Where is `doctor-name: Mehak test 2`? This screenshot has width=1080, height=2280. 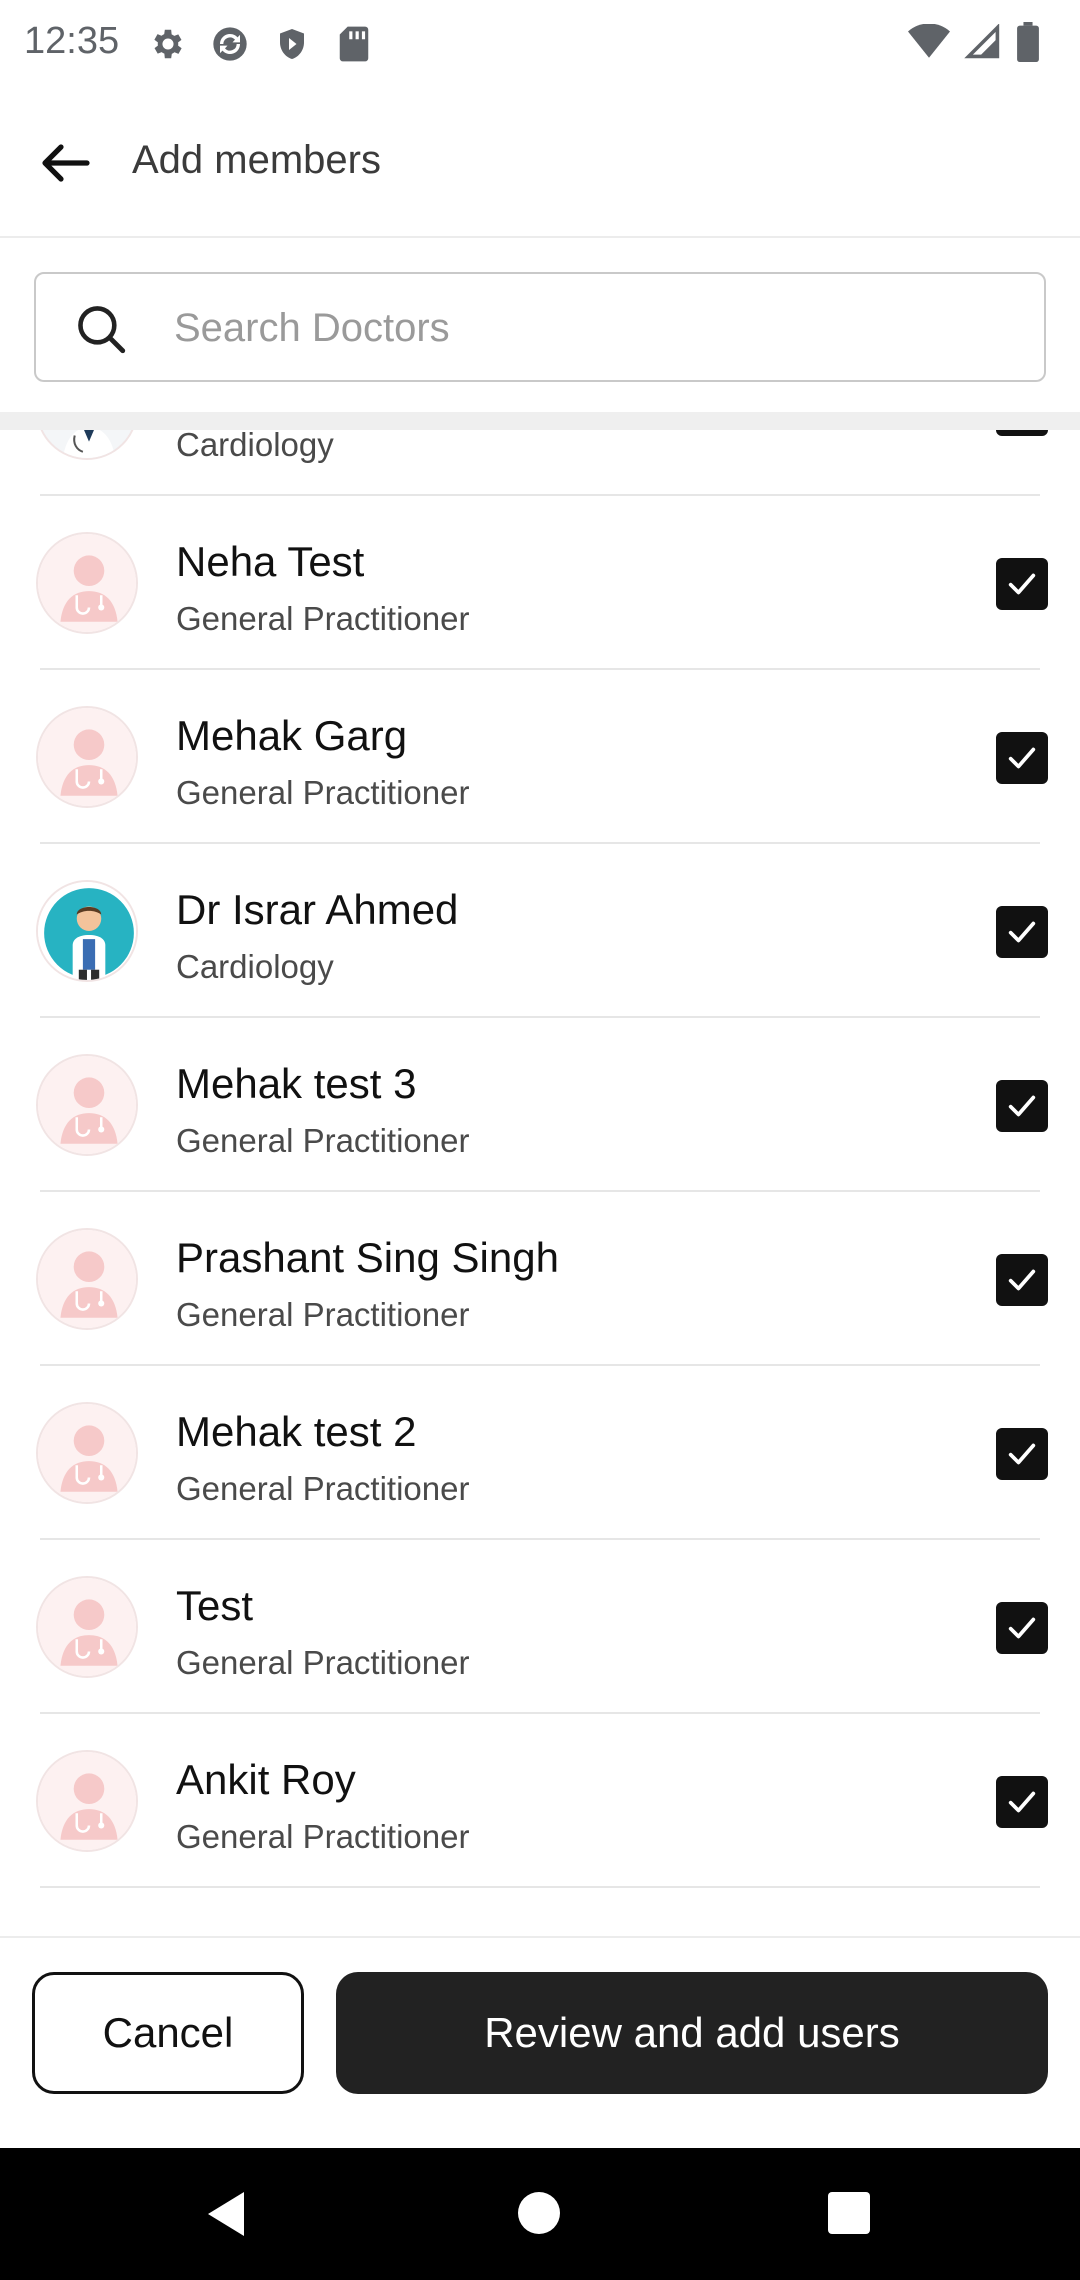 doctor-name: Mehak test 2 is located at coordinates (296, 1431).